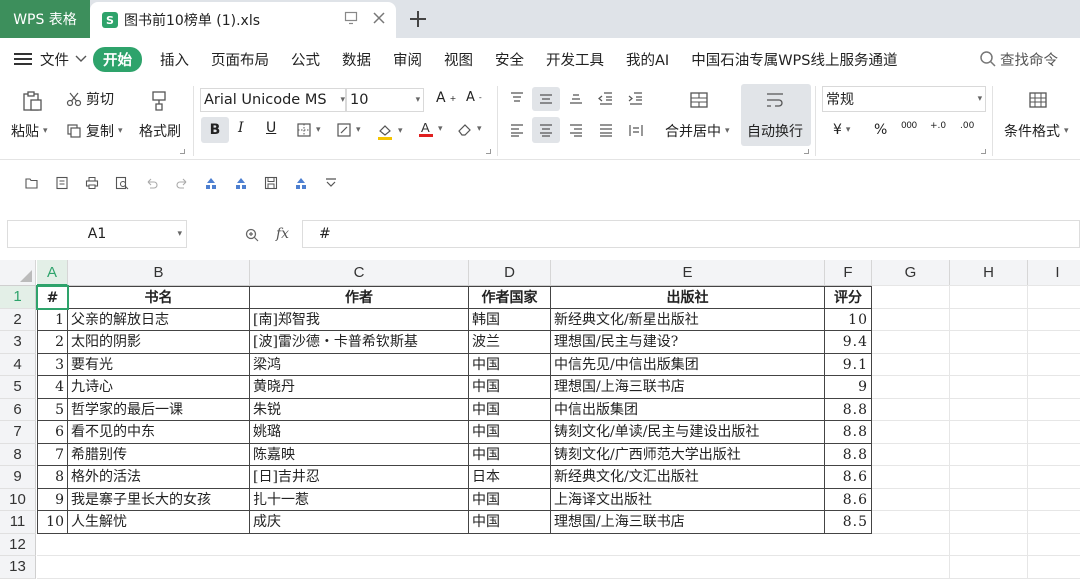  What do you see at coordinates (576, 98) in the screenshot?
I see `align-bottom-icon` at bounding box center [576, 98].